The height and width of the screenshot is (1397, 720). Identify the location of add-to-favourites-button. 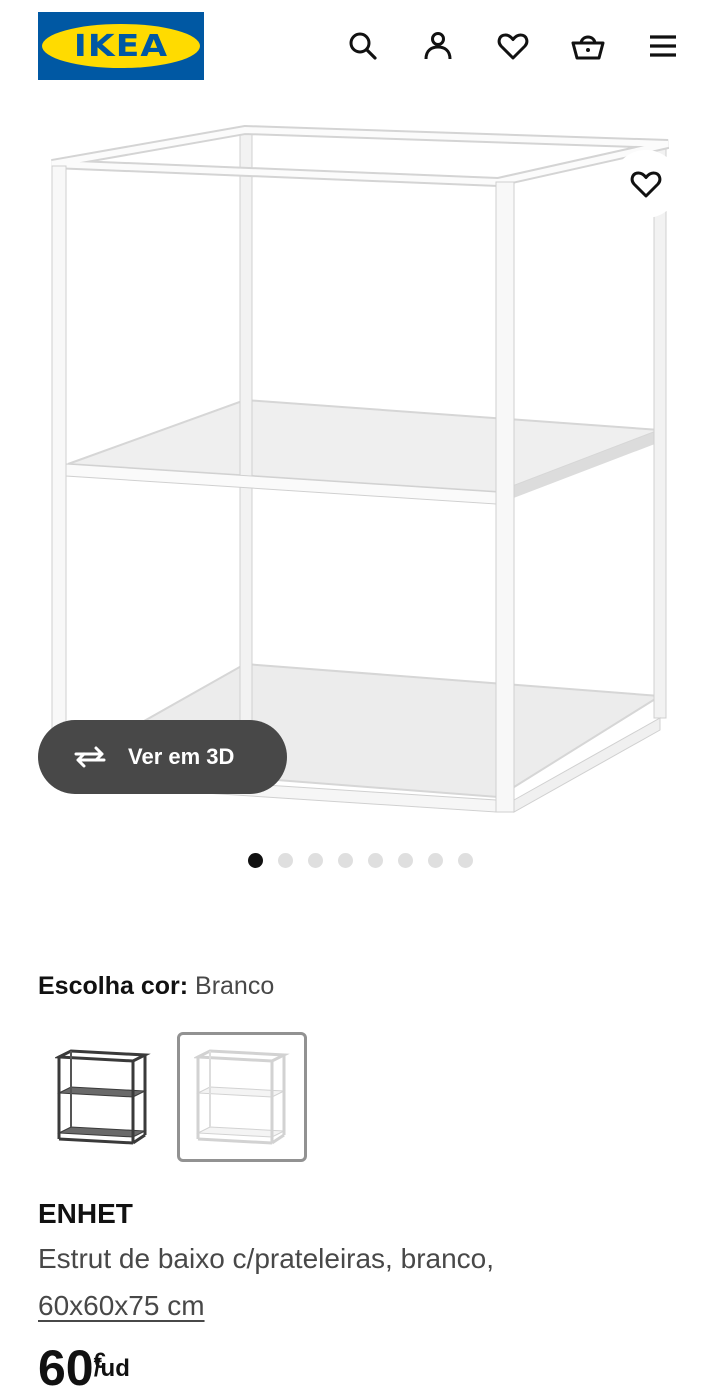
(646, 184).